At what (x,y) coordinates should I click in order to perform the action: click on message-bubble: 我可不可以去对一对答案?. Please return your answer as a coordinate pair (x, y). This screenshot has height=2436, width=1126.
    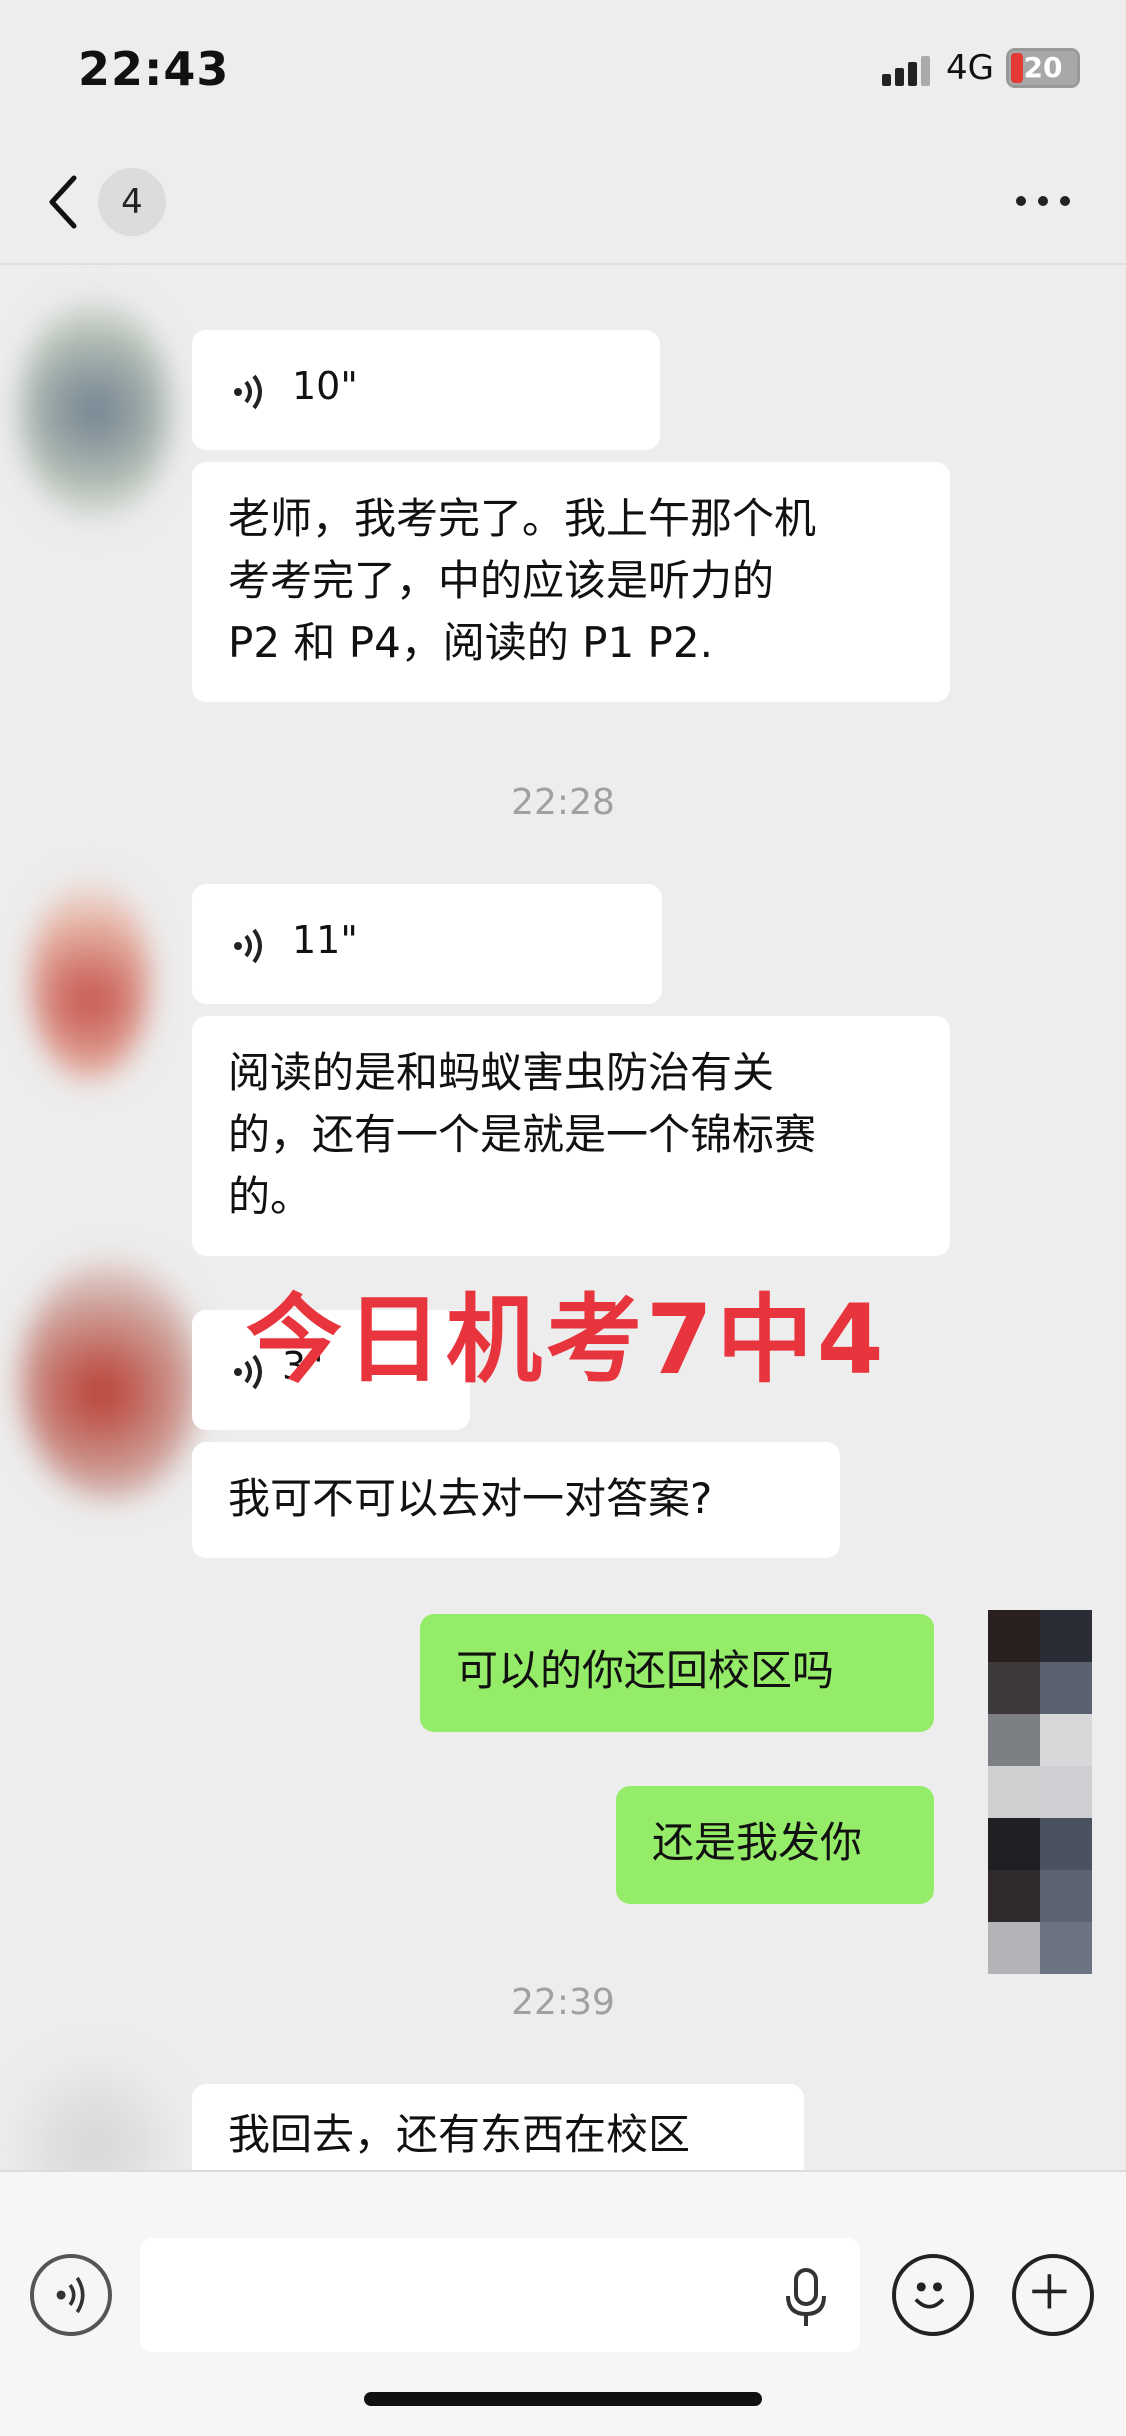
    Looking at the image, I should click on (516, 1500).